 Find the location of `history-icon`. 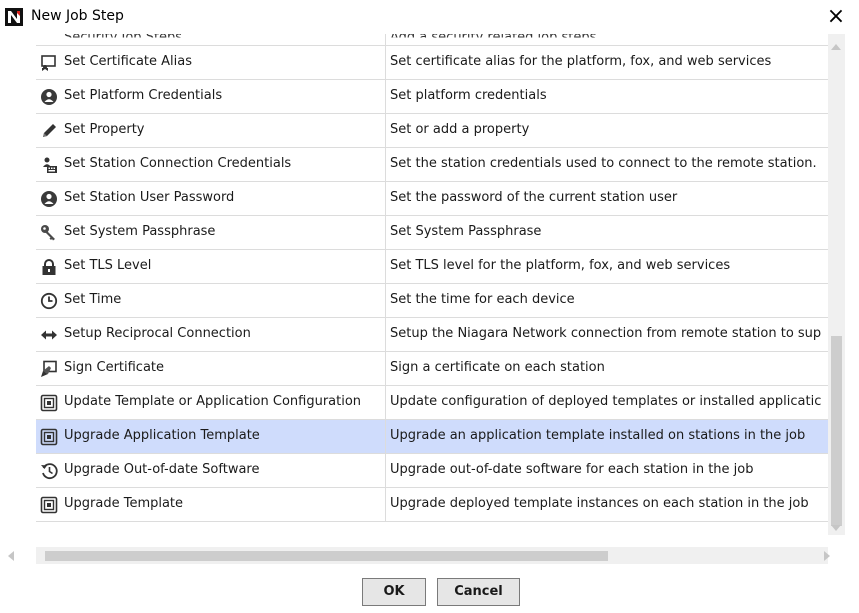

history-icon is located at coordinates (49, 471).